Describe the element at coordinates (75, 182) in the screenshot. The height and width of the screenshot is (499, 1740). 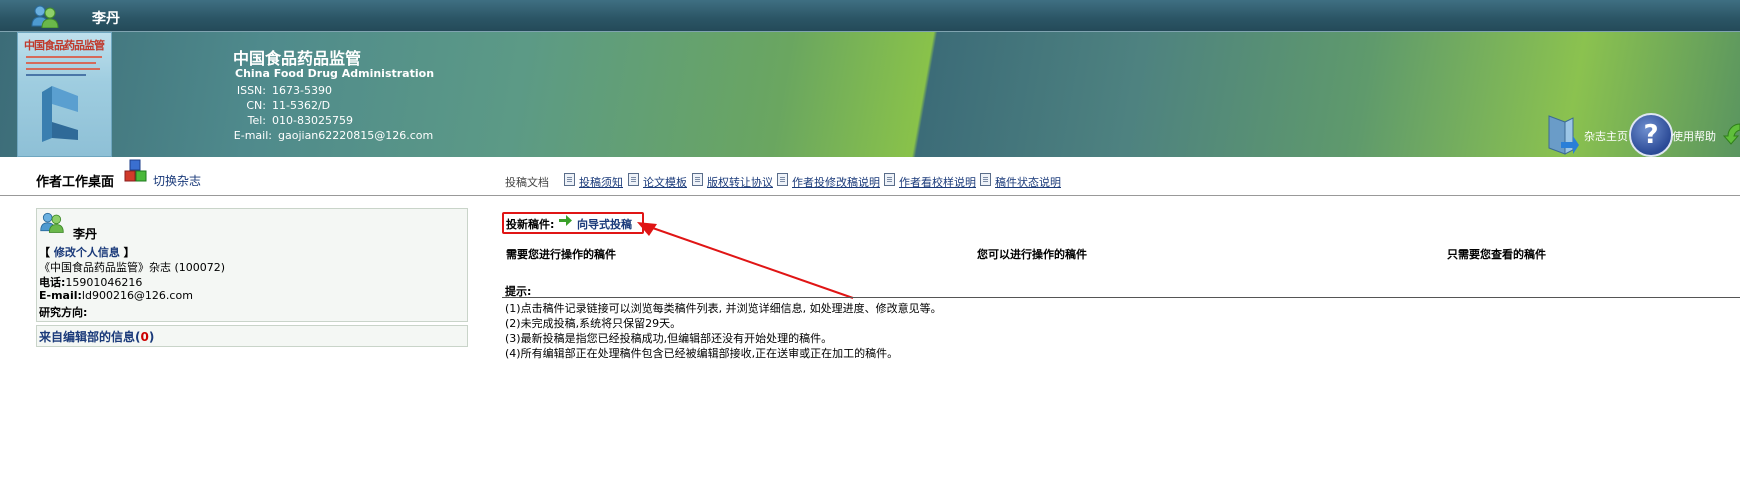
I see `page-title: 作者工作桌面` at that location.